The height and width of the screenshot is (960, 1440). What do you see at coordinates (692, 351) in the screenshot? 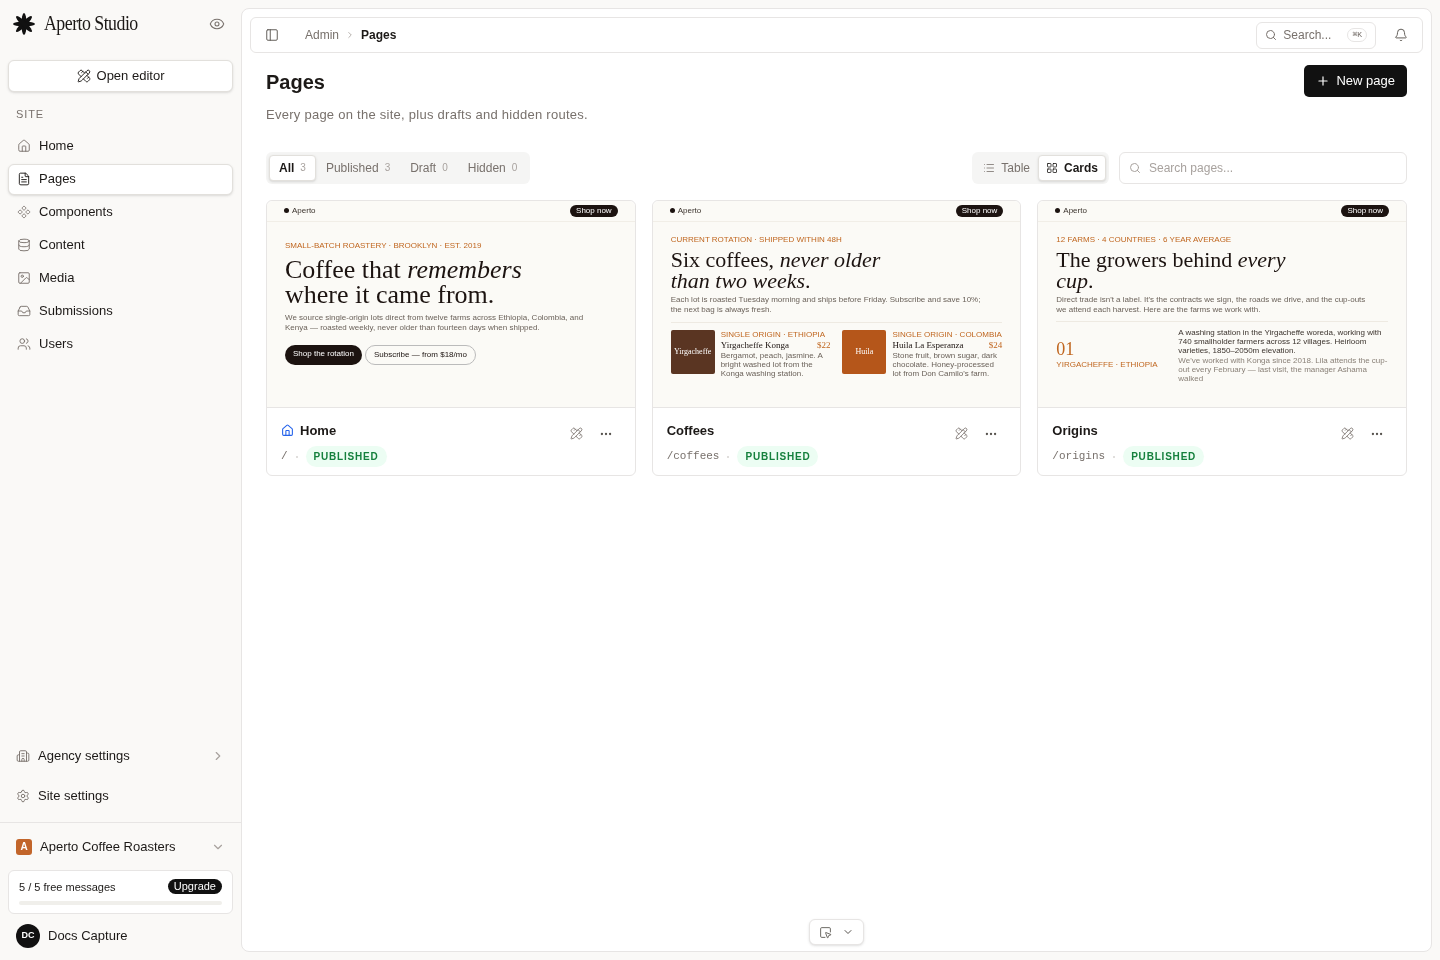
I see `product-image-label: Yirgacheffe` at bounding box center [692, 351].